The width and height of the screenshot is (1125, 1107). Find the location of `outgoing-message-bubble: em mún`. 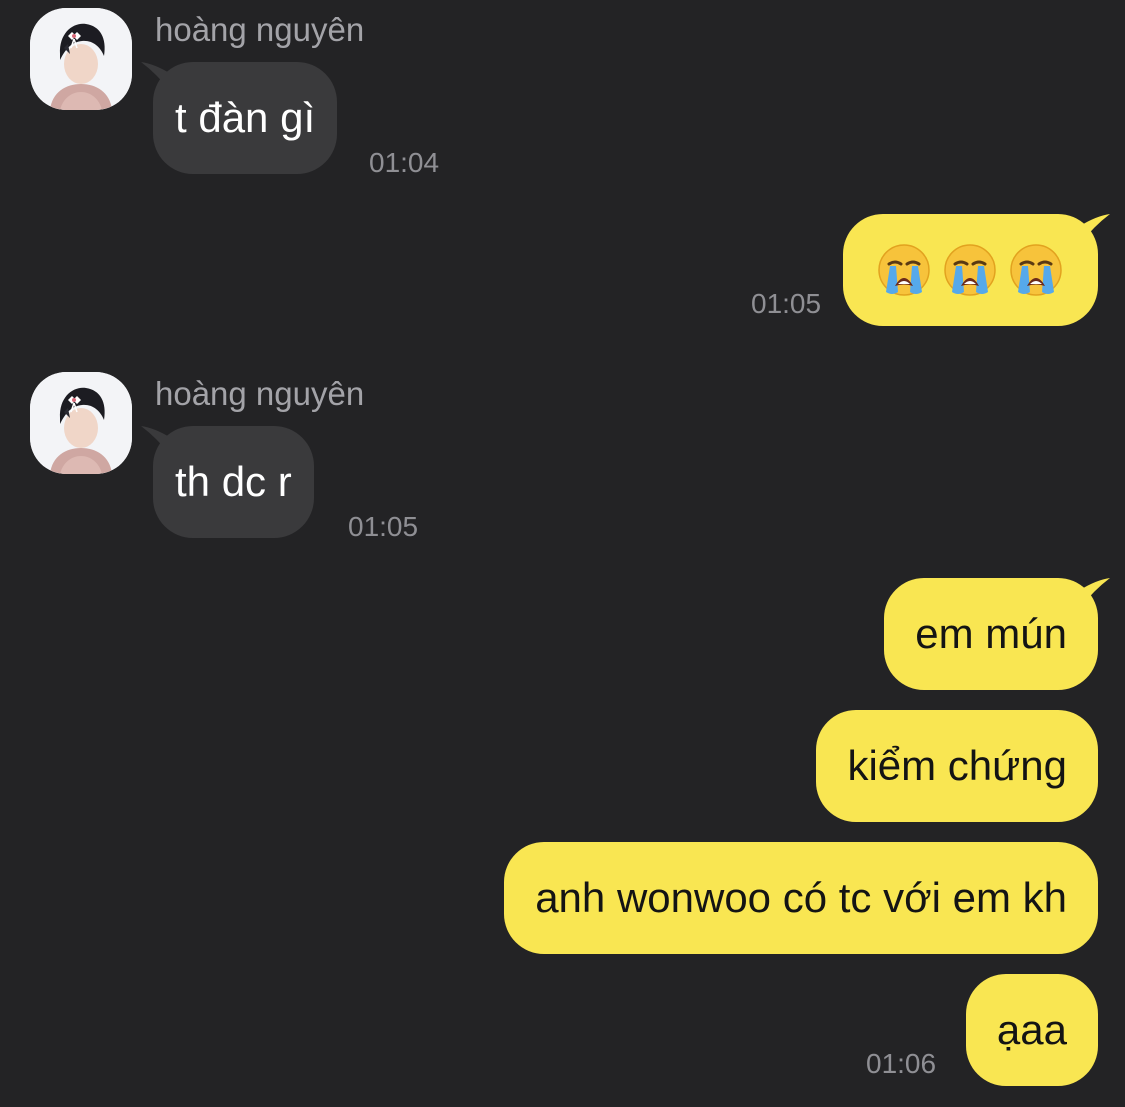

outgoing-message-bubble: em mún is located at coordinates (991, 634).